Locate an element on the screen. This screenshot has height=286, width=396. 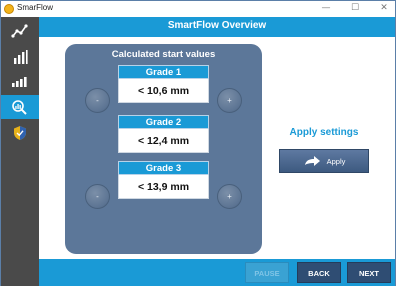
arrow-right-icon is located at coordinates (312, 161).